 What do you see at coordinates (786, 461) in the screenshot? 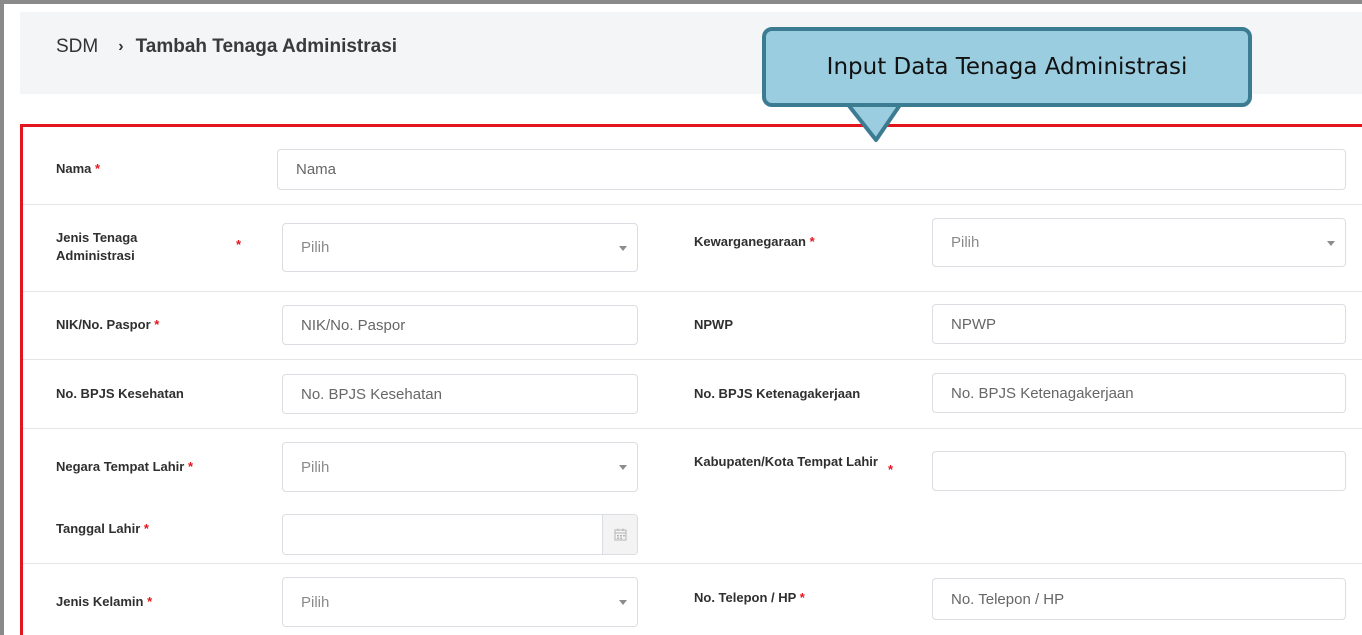
I see `kota-lahir-label: Kabupaten/Kota Tempat Lahir` at bounding box center [786, 461].